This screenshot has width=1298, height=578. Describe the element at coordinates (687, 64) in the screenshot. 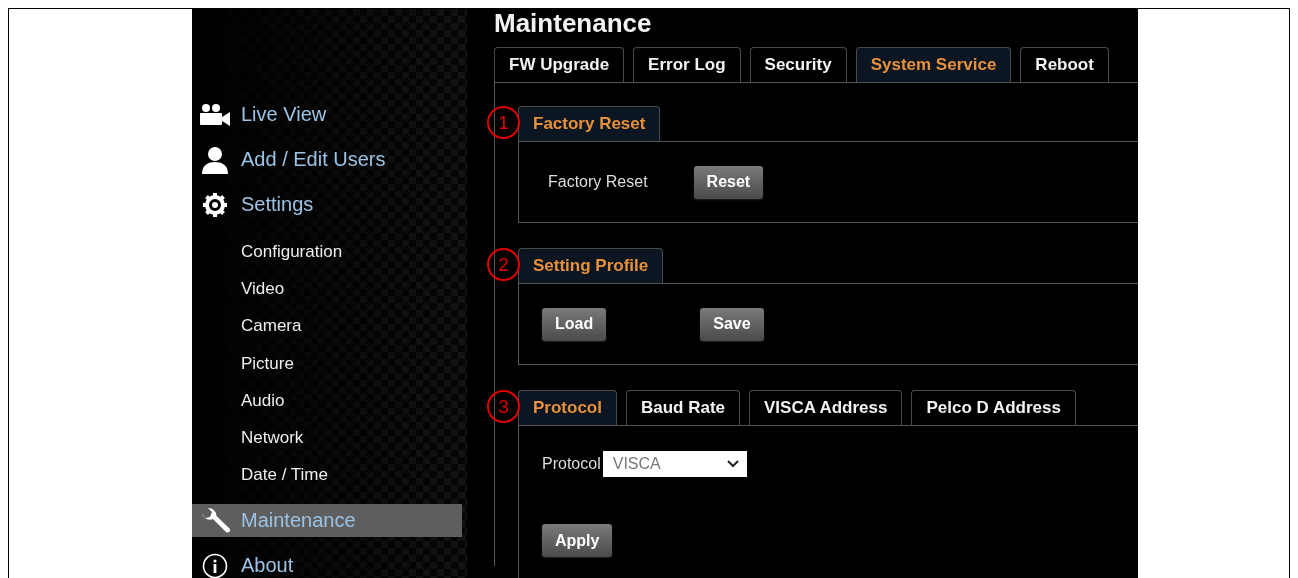

I see `tab: Error Log` at that location.